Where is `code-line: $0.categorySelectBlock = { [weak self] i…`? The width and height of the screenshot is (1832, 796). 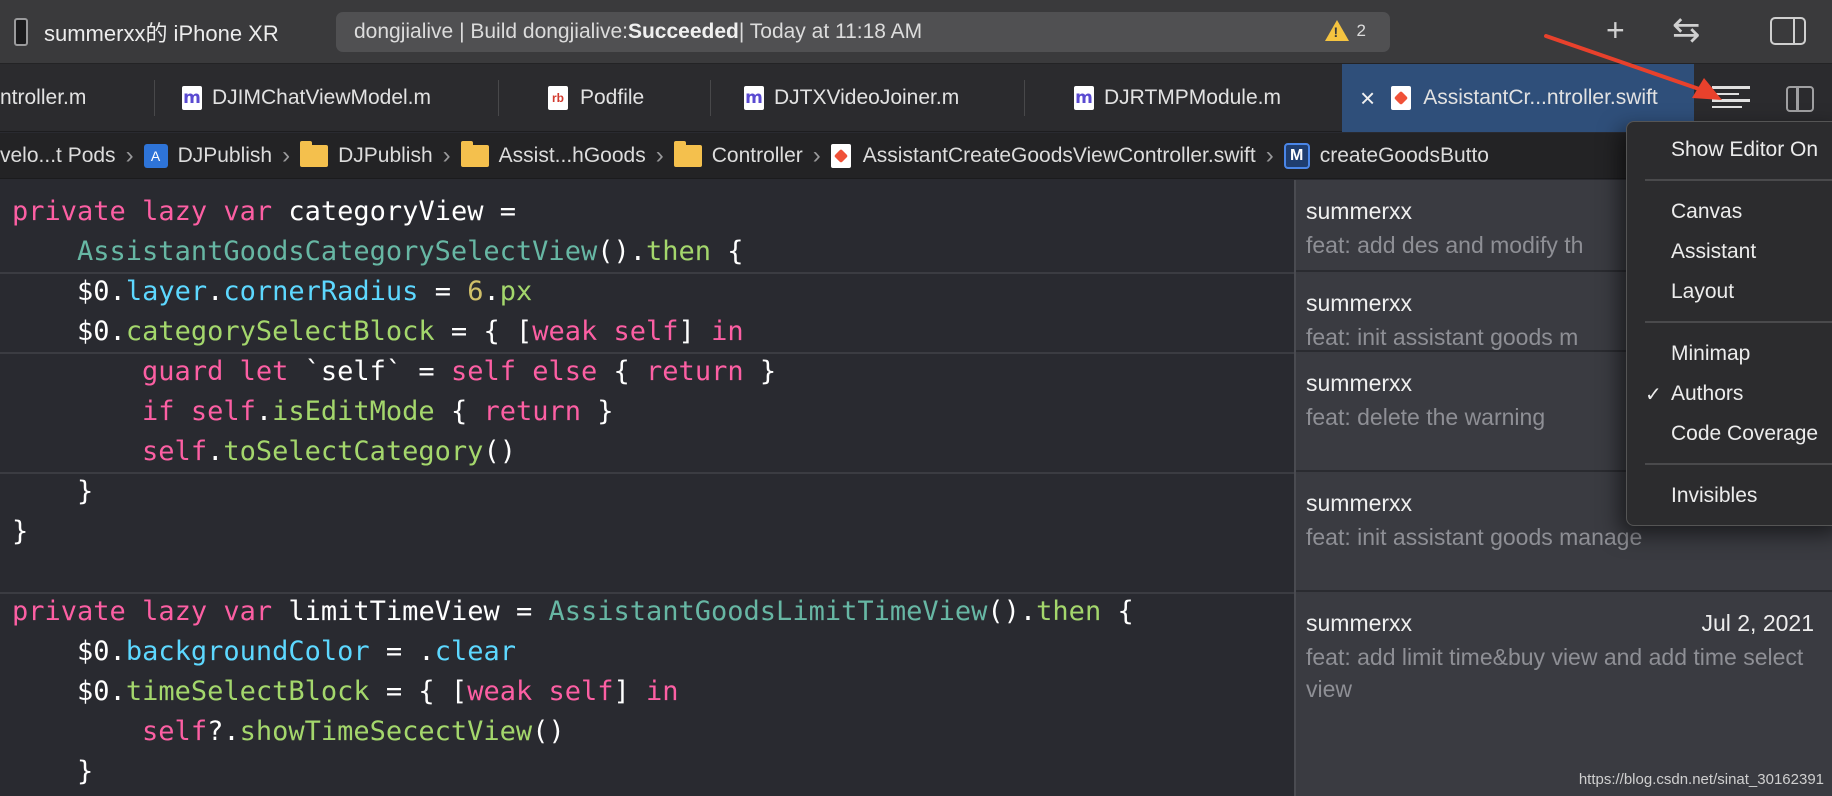
code-line: $0.categorySelectBlock = { [weak self] i… is located at coordinates (410, 331).